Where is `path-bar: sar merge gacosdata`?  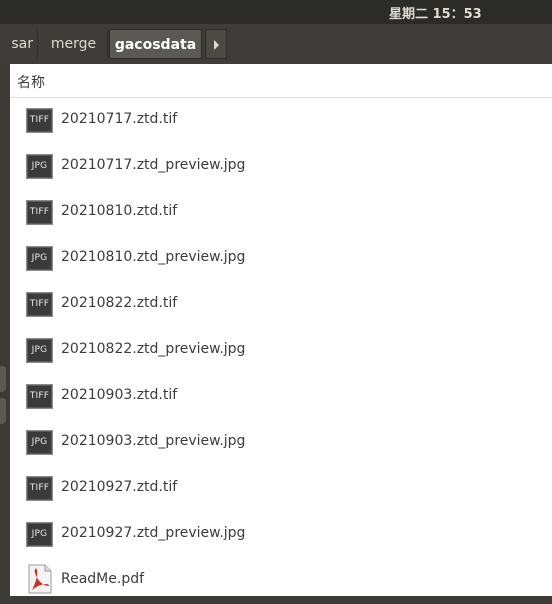 path-bar: sar merge gacosdata is located at coordinates (276, 44).